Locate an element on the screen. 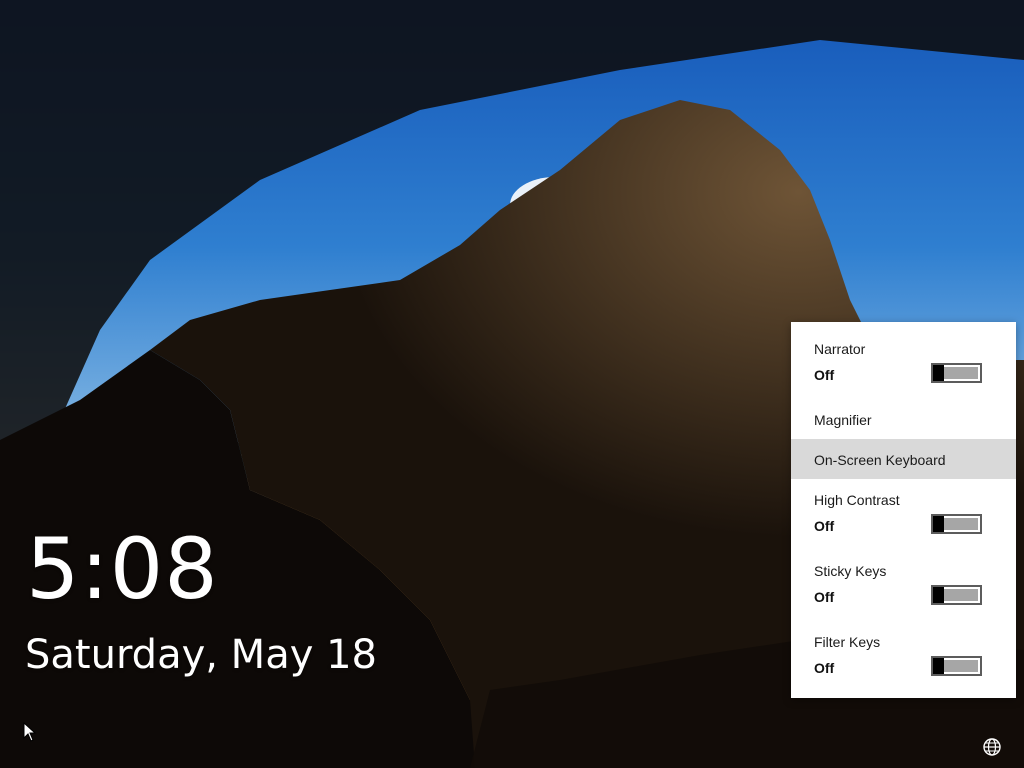 The image size is (1024, 768). high-contrast-item: High Contrast Off is located at coordinates (903, 514).